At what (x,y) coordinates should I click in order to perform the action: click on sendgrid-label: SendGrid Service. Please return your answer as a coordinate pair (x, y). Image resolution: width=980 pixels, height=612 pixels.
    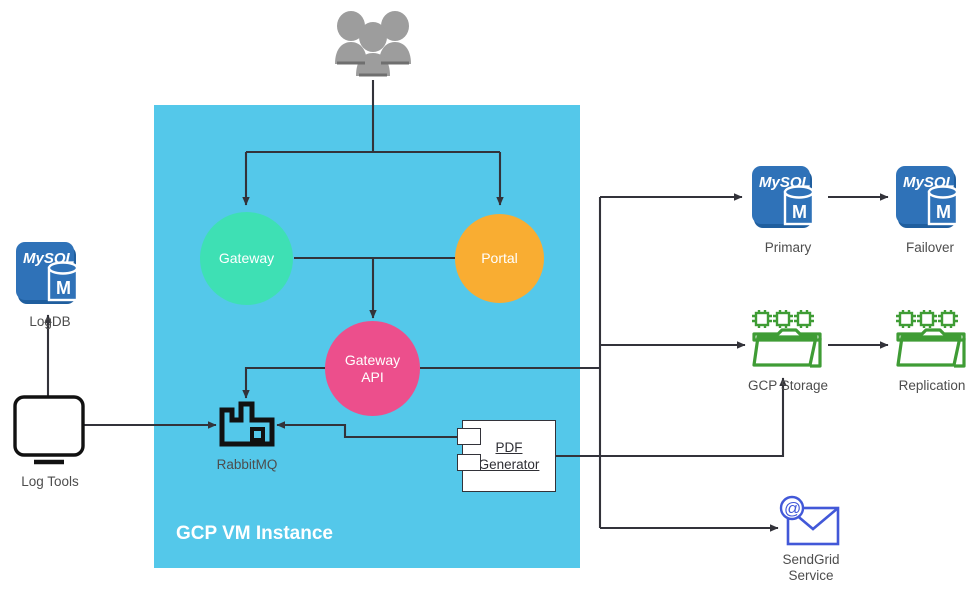
    Looking at the image, I should click on (811, 567).